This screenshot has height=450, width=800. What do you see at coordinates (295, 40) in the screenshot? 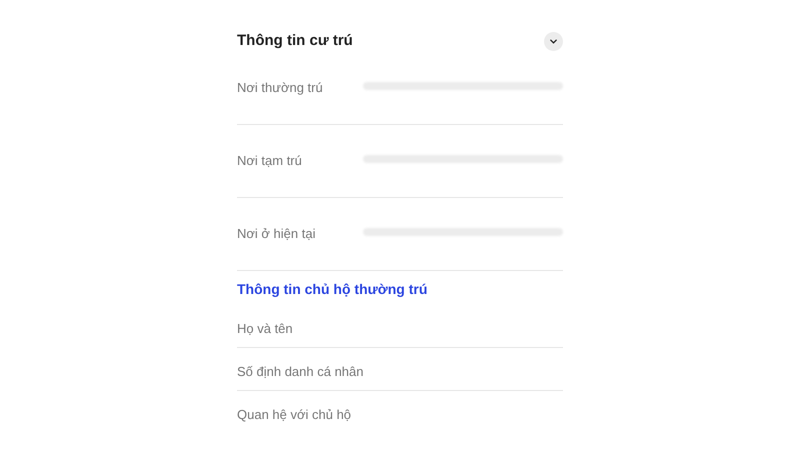
I see `section-title: Thông tin cư trú` at bounding box center [295, 40].